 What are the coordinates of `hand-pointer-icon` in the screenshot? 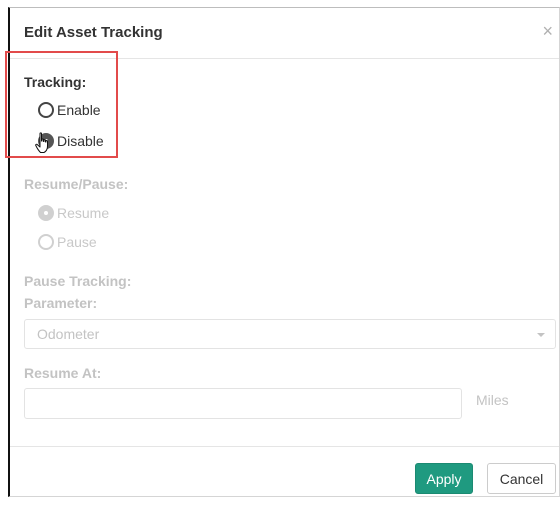 It's located at (41, 142).